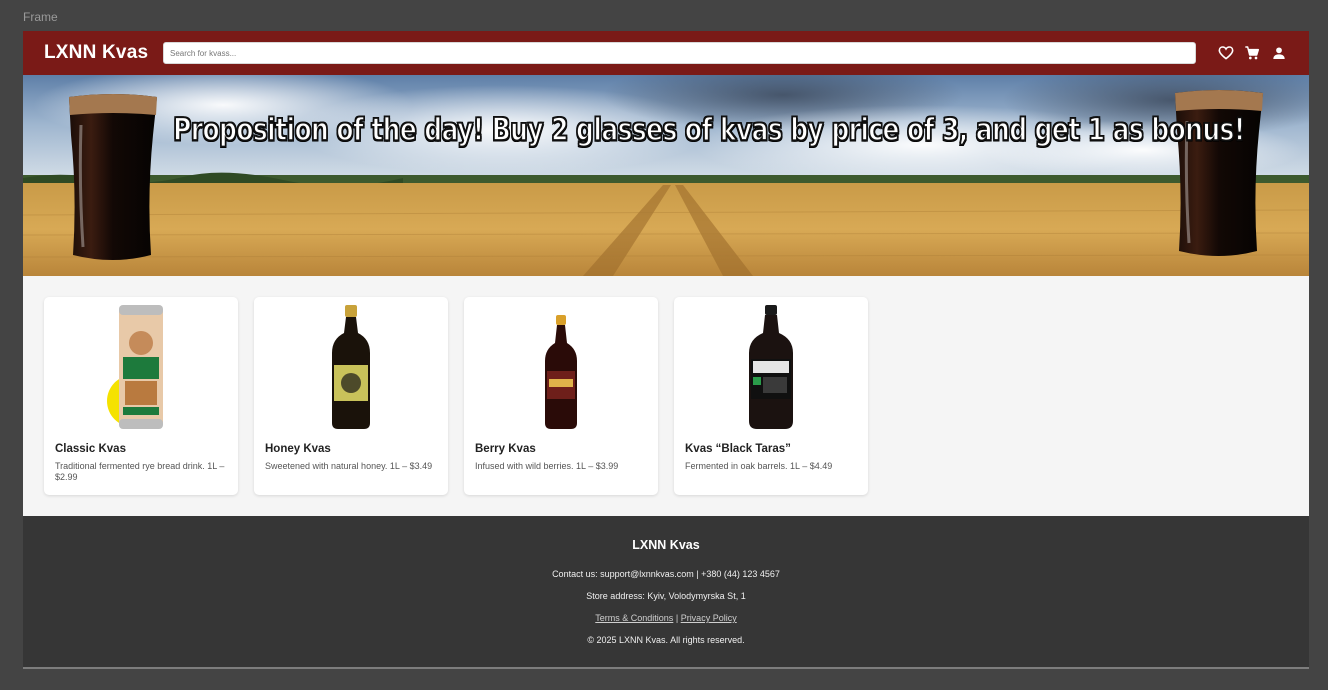 The image size is (1328, 690). What do you see at coordinates (40, 17) in the screenshot?
I see `frame-label: Frame` at bounding box center [40, 17].